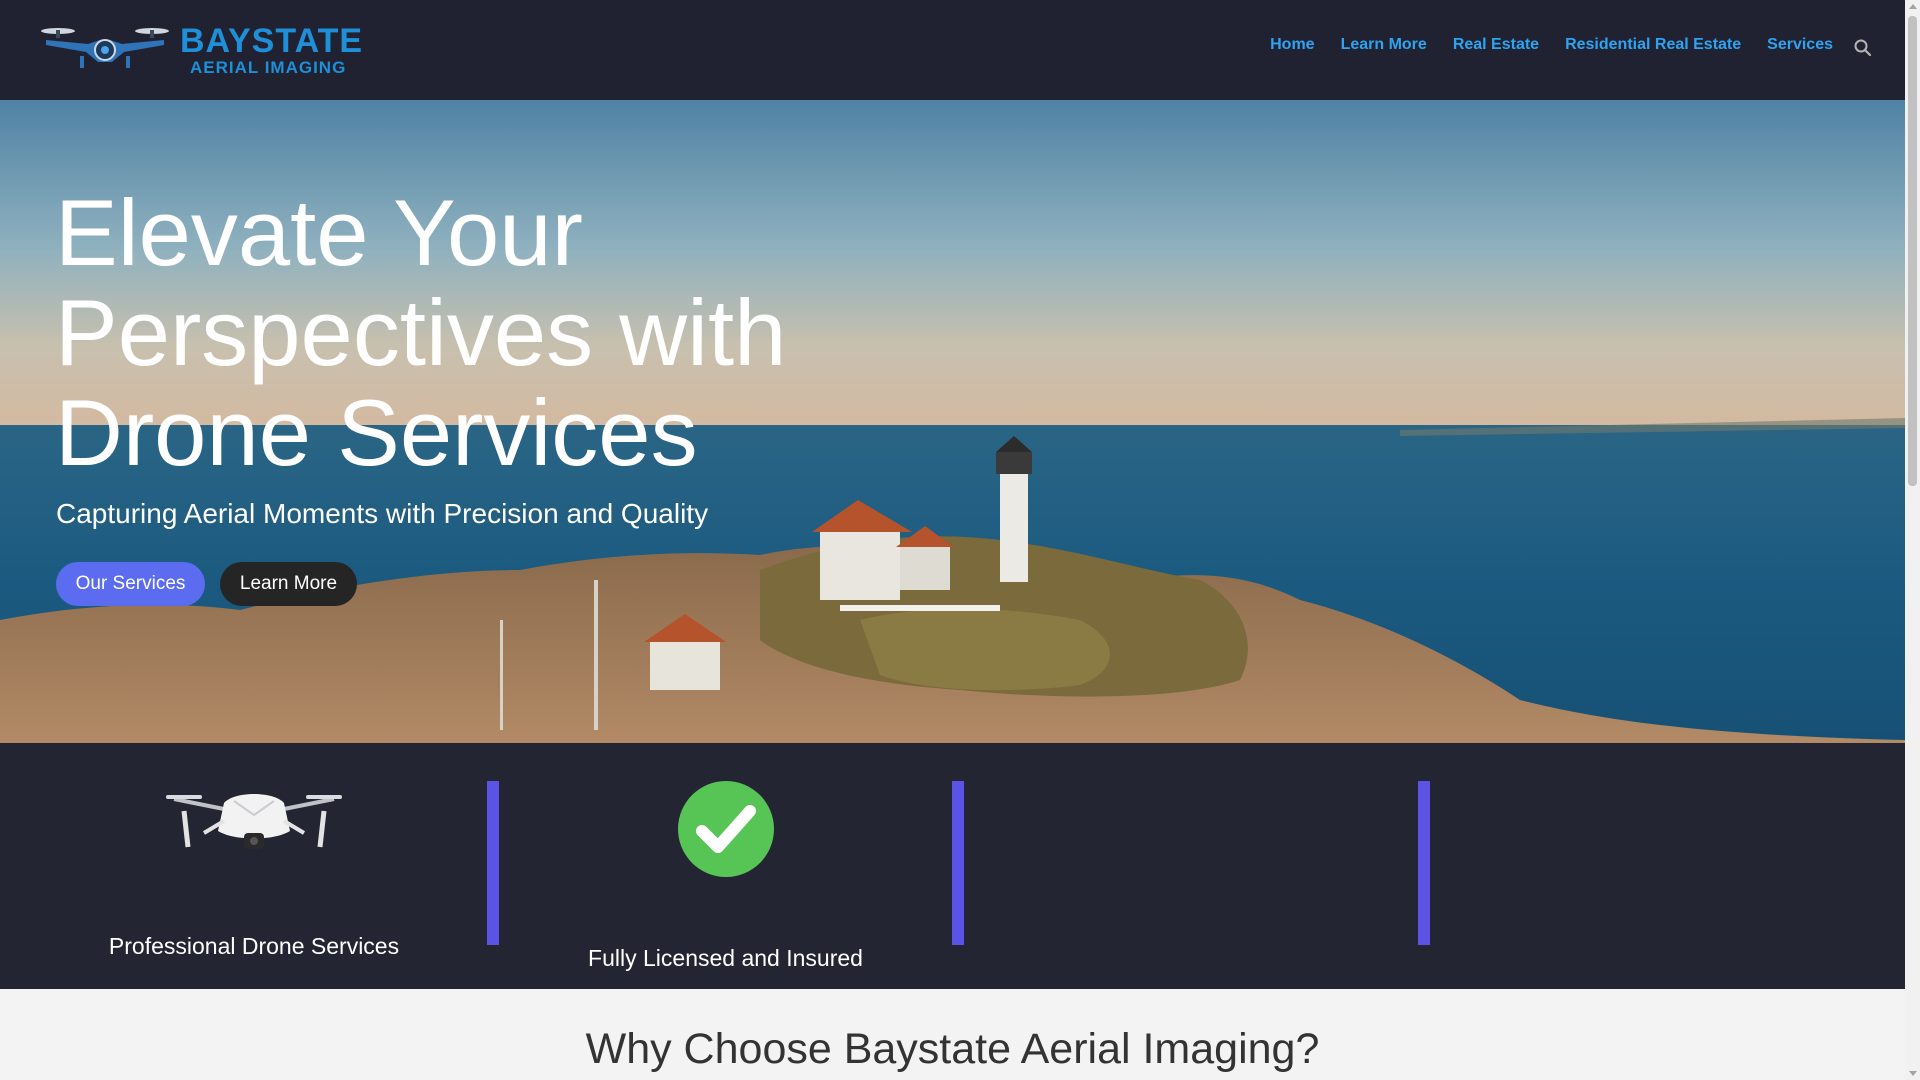  What do you see at coordinates (244, 870) in the screenshot?
I see `feature-professional-drone: Professional Drone Services` at bounding box center [244, 870].